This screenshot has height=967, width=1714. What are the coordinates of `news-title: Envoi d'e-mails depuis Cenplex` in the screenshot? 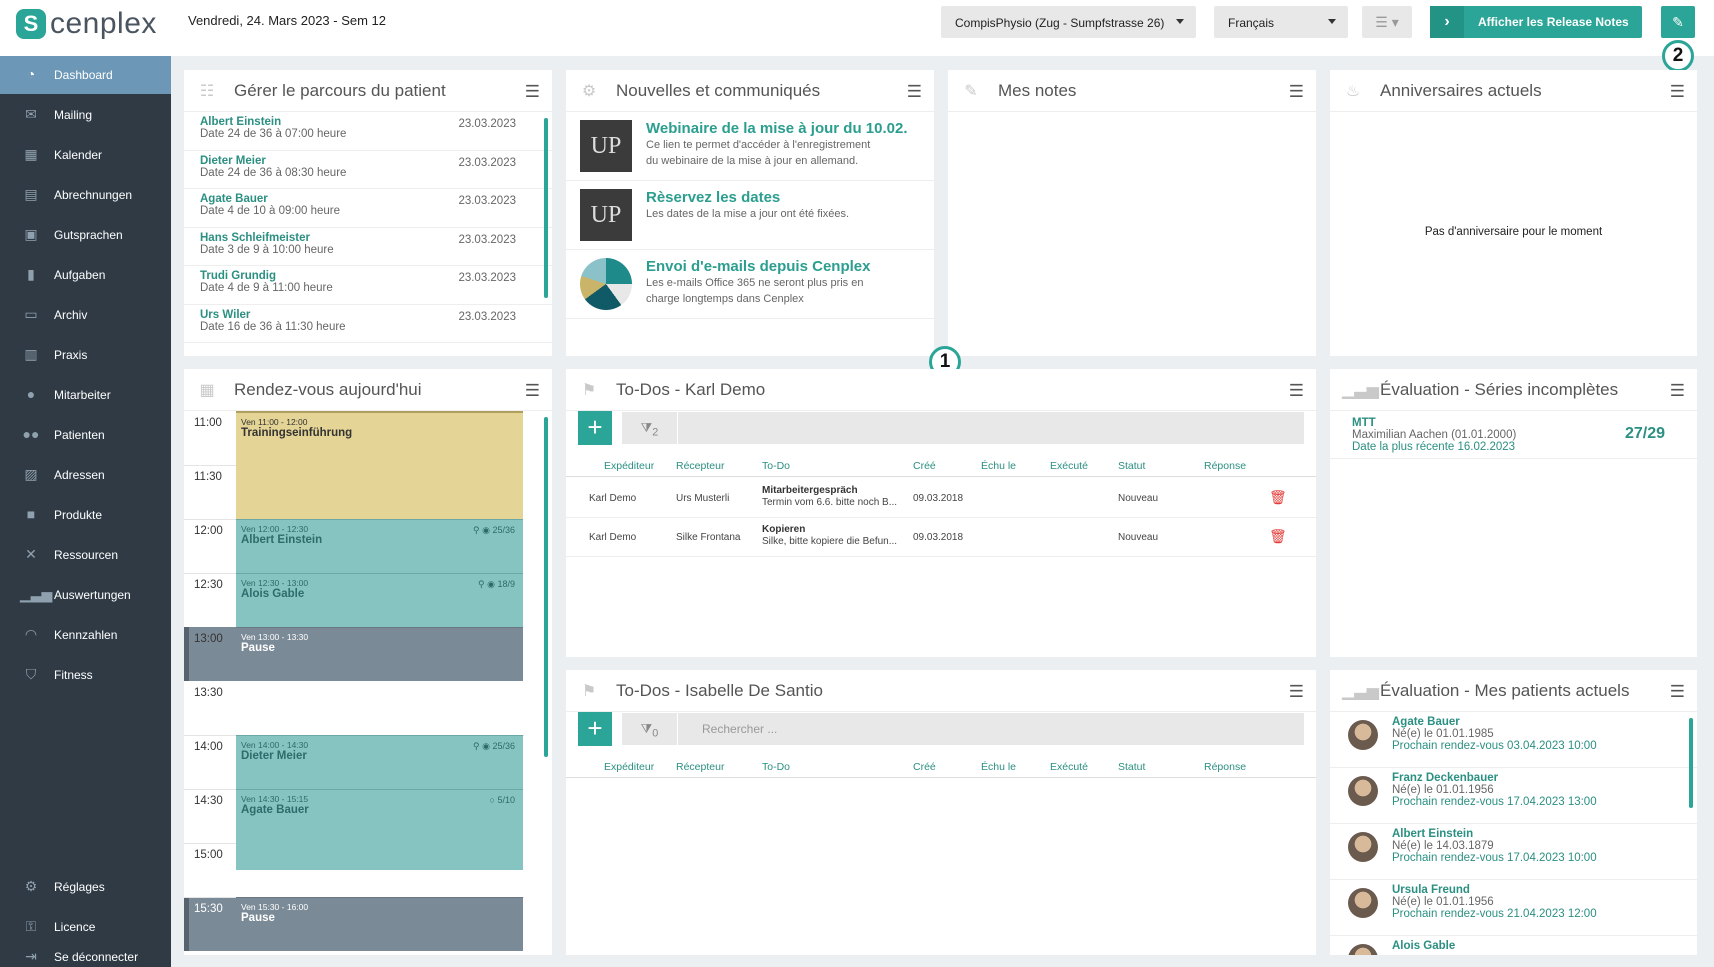 It's located at (777, 266).